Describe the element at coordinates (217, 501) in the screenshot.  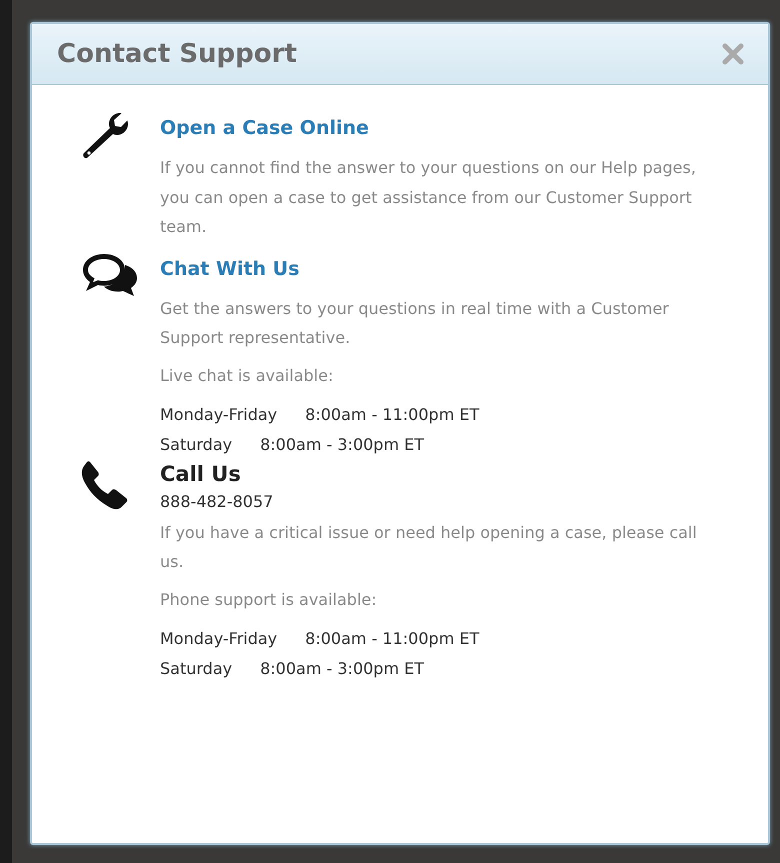
I see `phone-number: 888-482-8057` at that location.